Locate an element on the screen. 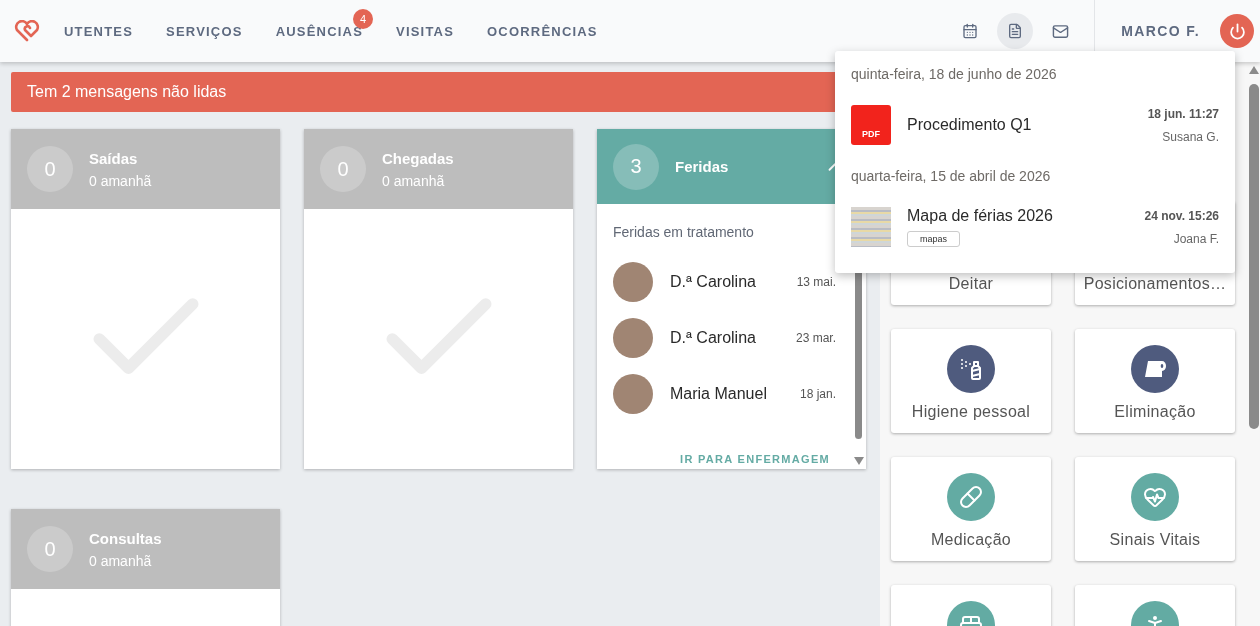 This screenshot has width=1260, height=626. care-tile: Sinais Vitais is located at coordinates (1155, 509).